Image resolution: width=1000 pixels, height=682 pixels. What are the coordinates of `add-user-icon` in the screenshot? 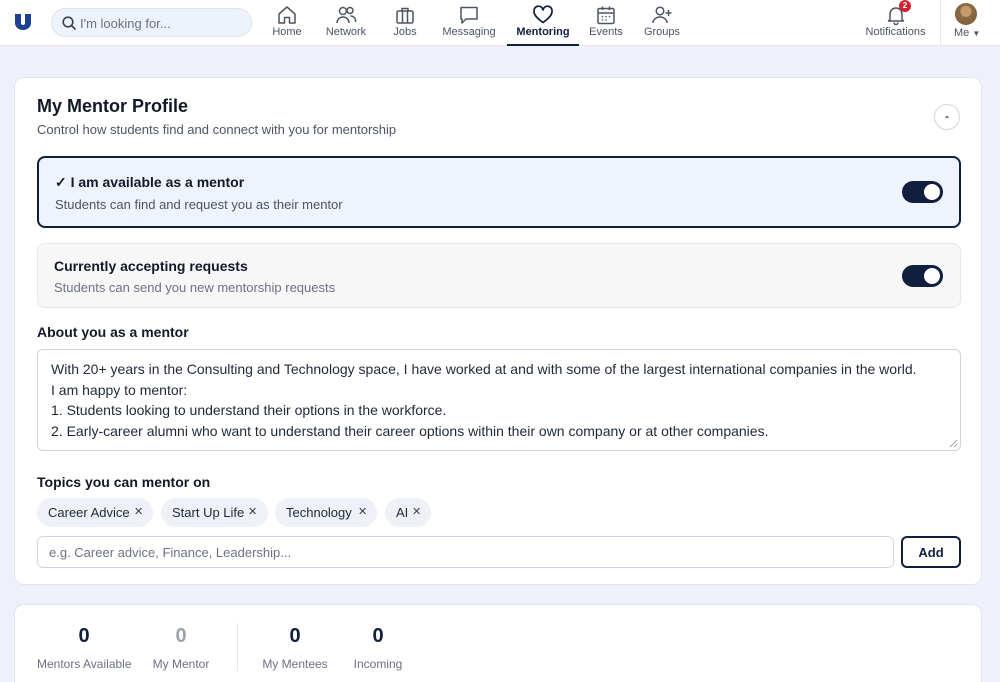 It's located at (662, 15).